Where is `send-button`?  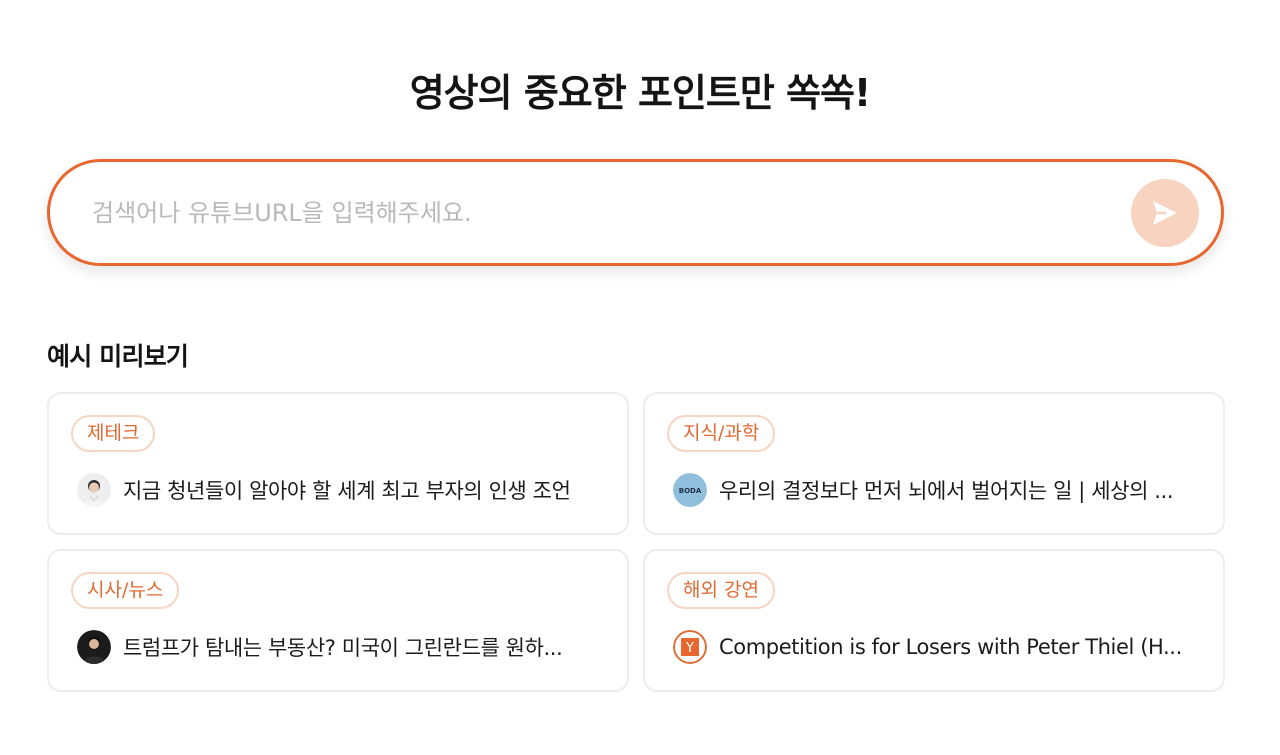 send-button is located at coordinates (1165, 213).